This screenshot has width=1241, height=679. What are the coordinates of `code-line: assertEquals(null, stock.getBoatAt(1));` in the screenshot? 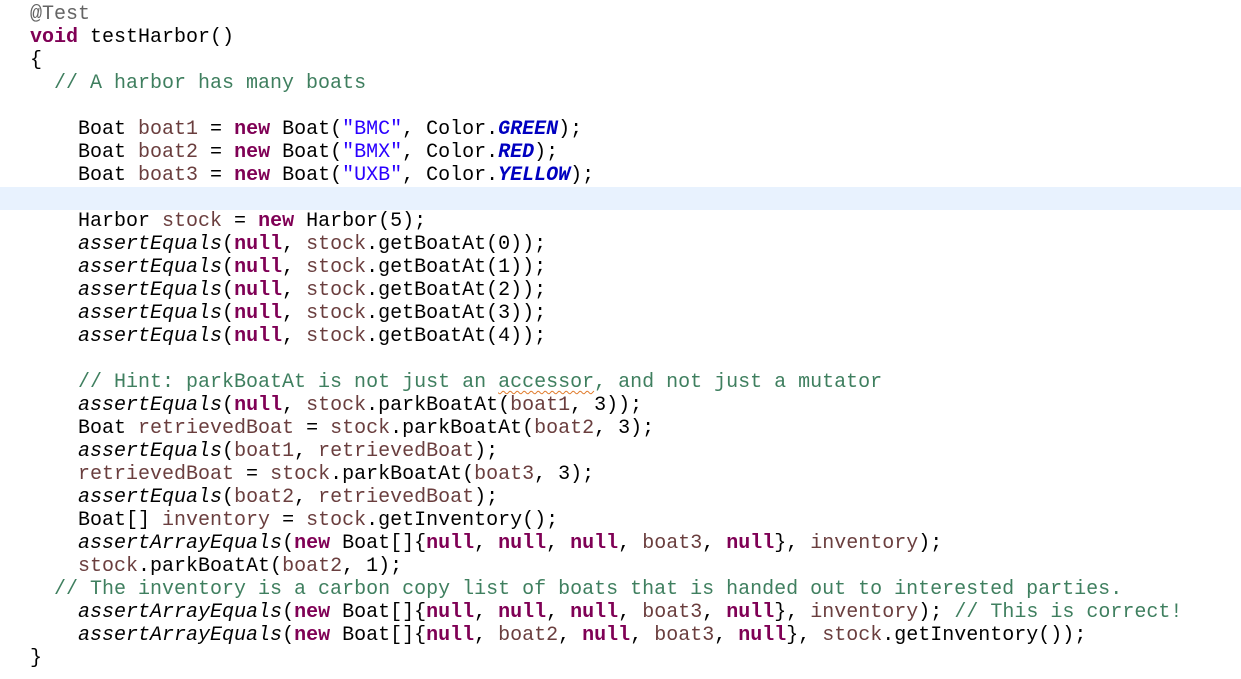 It's located at (620, 267).